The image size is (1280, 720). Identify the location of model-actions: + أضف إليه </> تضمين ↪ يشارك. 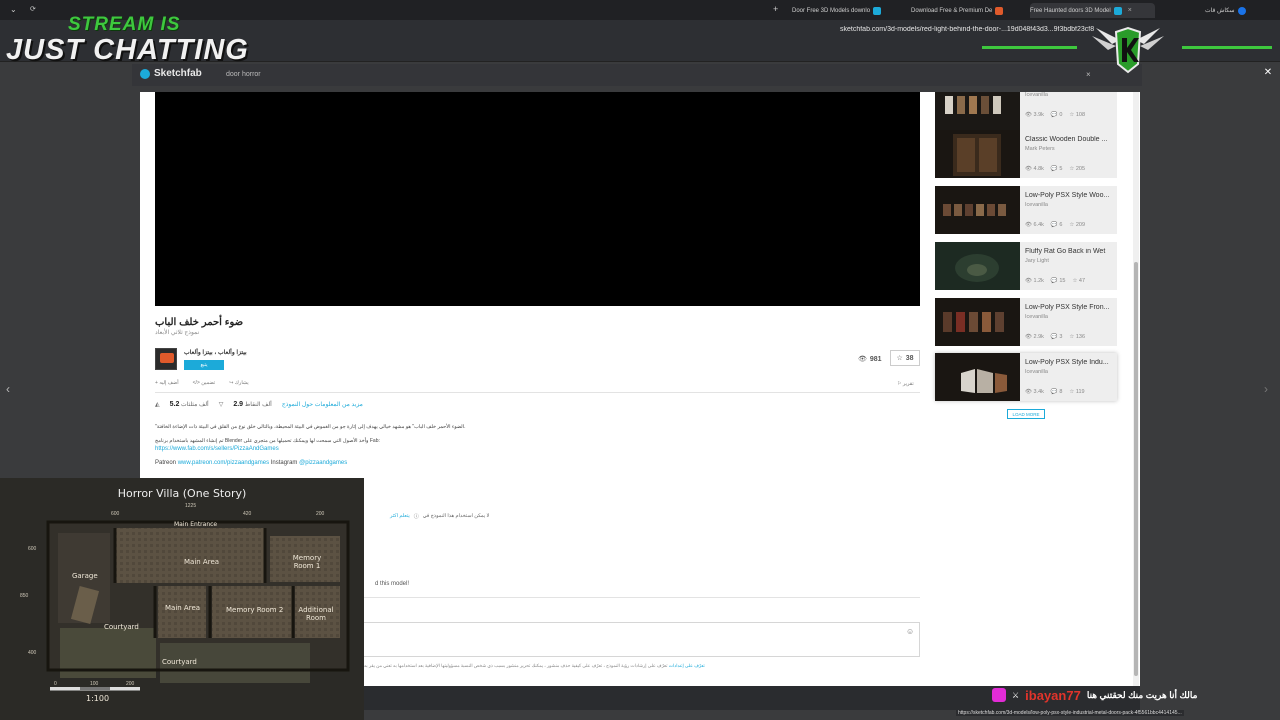
(202, 383).